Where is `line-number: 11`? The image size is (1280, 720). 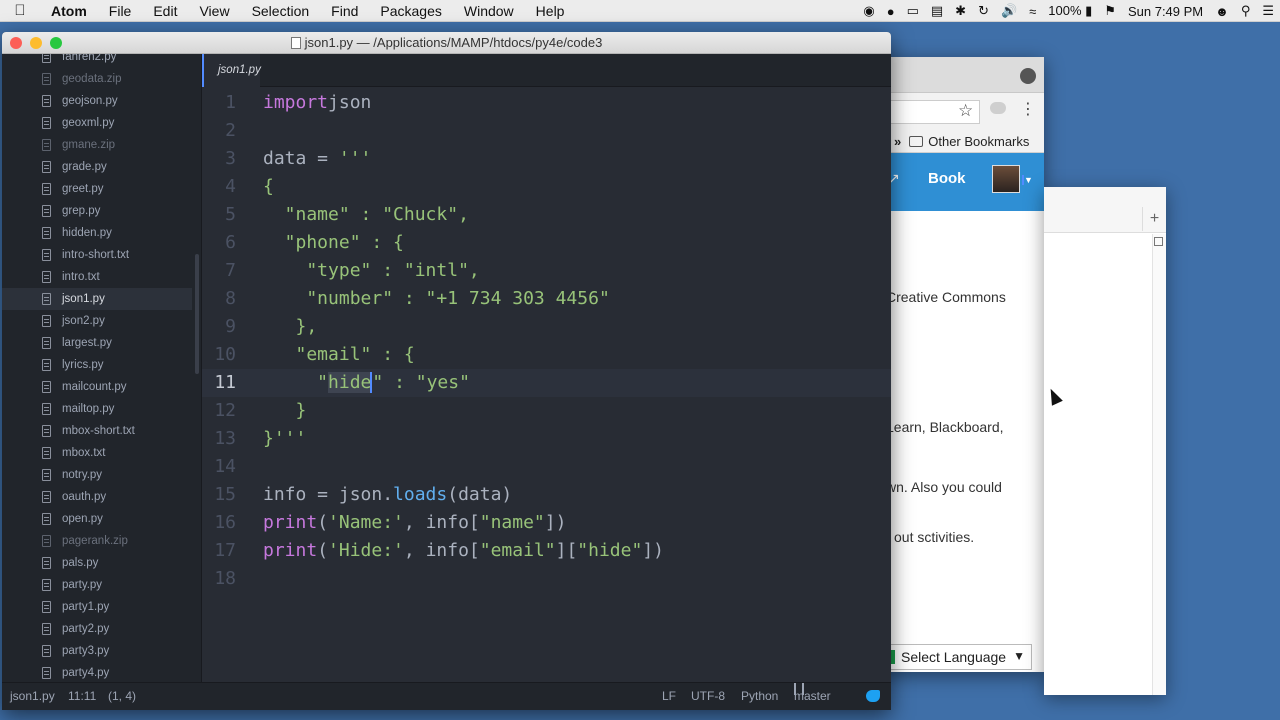
line-number: 11 is located at coordinates (219, 383).